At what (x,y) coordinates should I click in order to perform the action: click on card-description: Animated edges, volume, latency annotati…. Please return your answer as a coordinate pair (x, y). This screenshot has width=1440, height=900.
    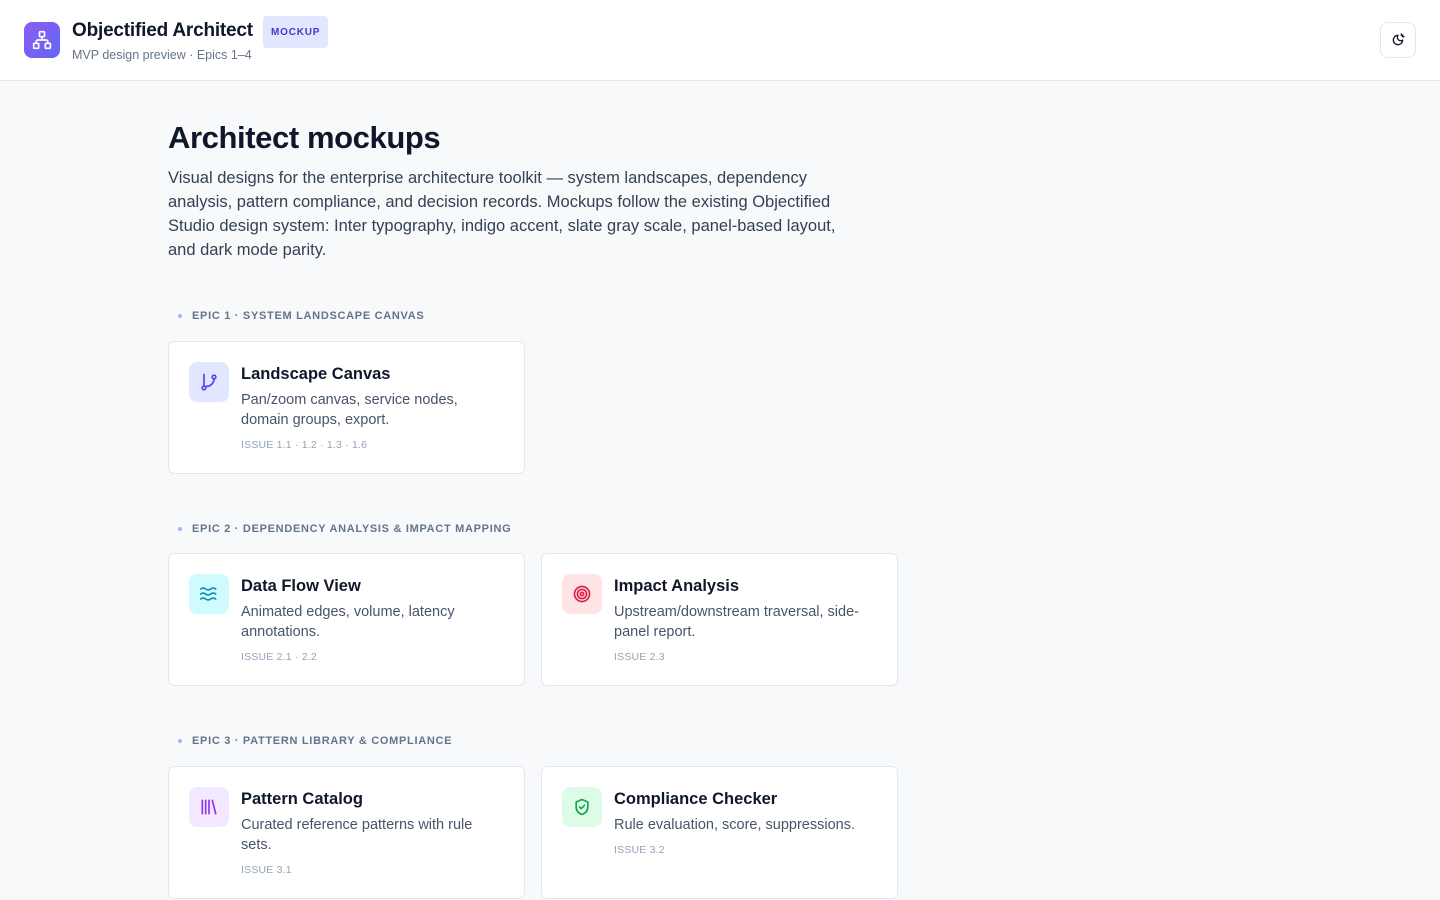
    Looking at the image, I should click on (348, 622).